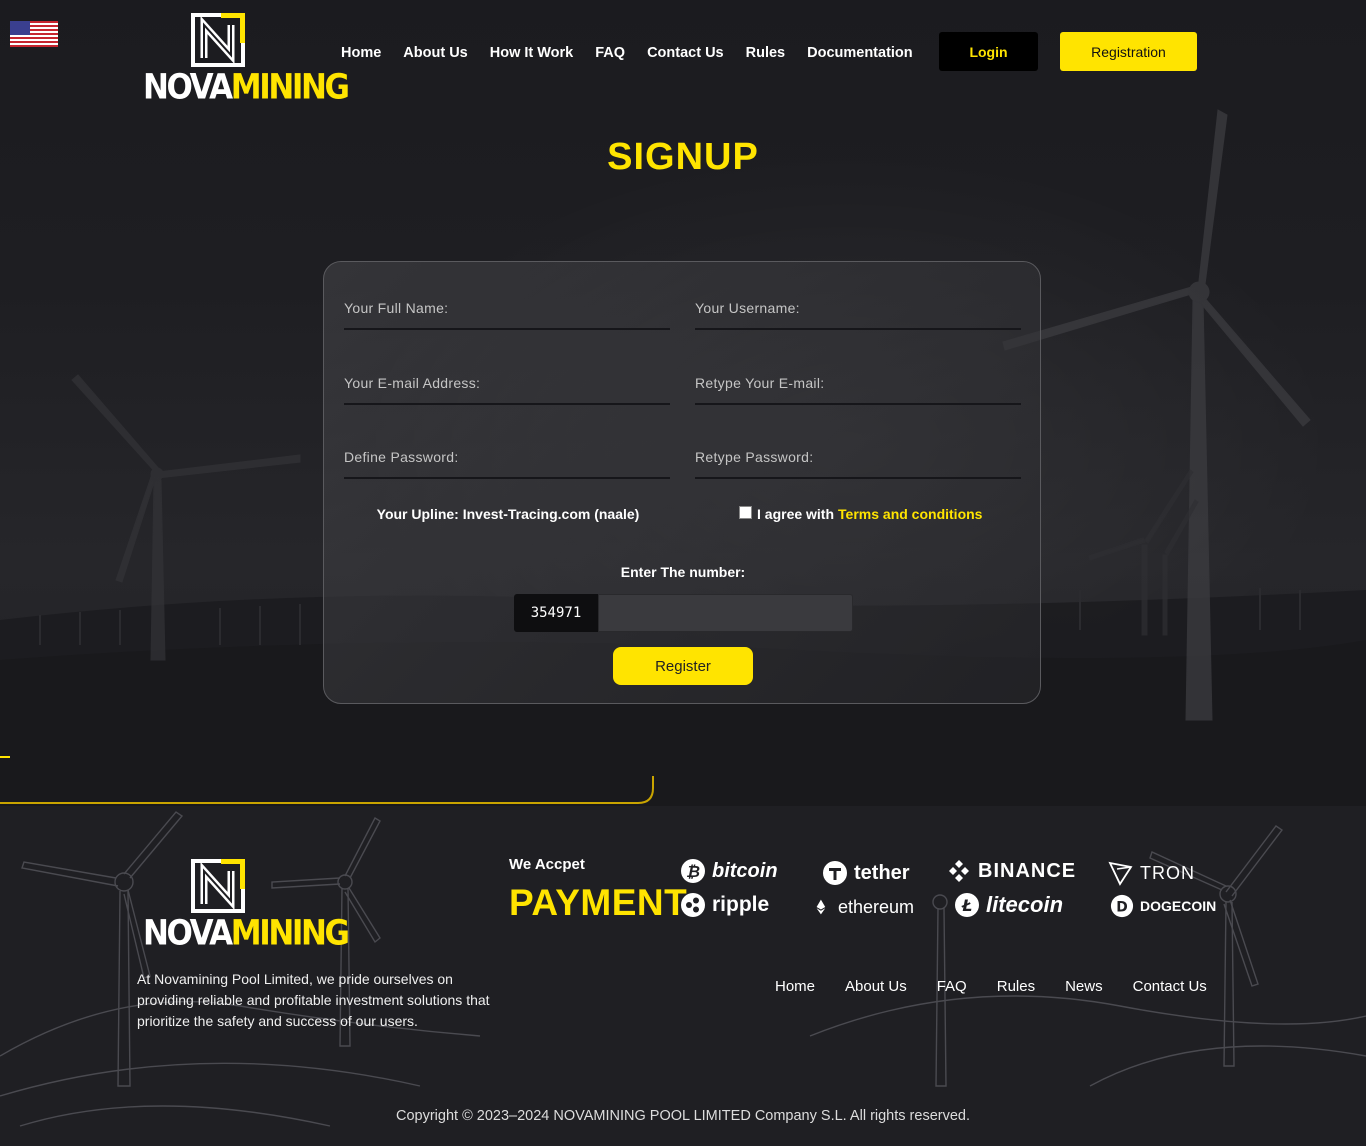 The height and width of the screenshot is (1146, 1366). I want to click on agree-text: I agree with, so click(796, 514).